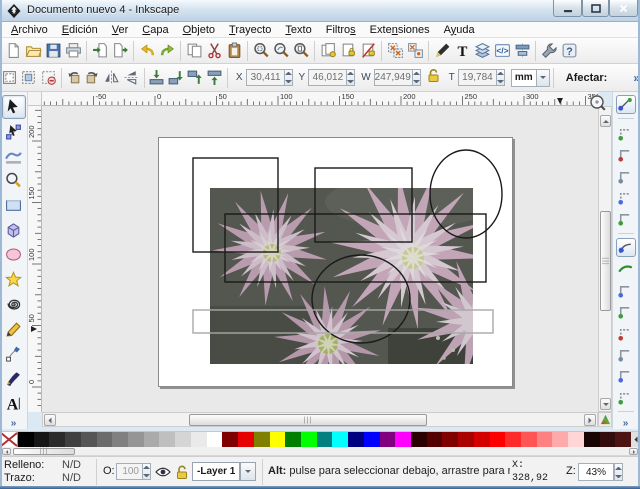 Image resolution: width=640 pixels, height=489 pixels. Describe the element at coordinates (392, 77) in the screenshot. I see `field-w-value: 247,949` at that location.